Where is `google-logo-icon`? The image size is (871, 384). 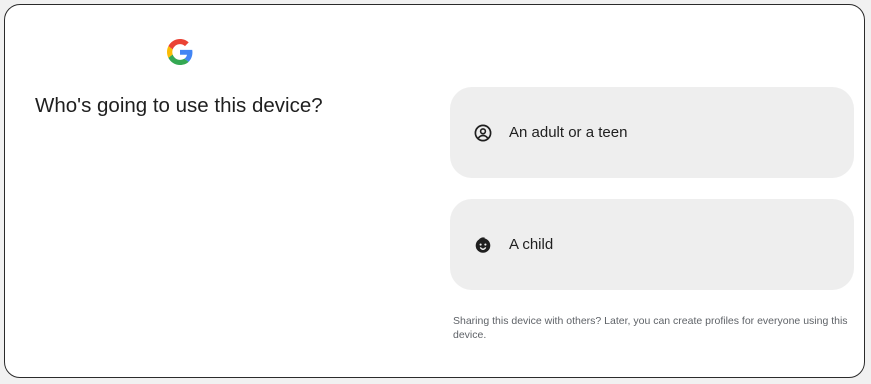 google-logo-icon is located at coordinates (180, 52).